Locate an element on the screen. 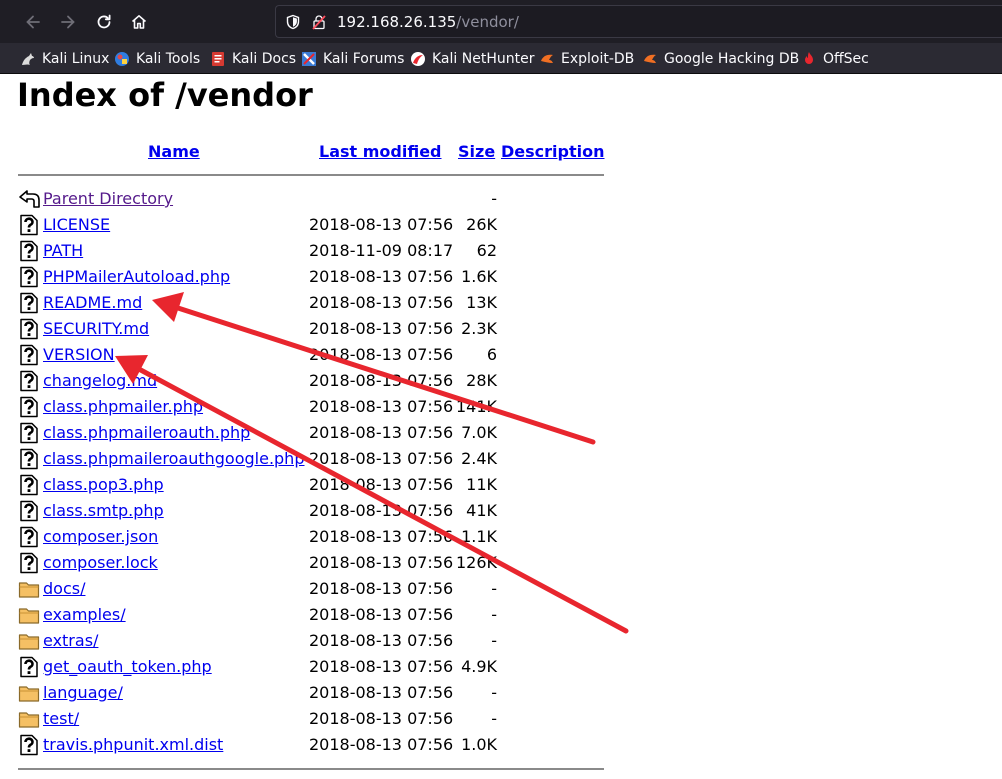 Image resolution: width=1002 pixels, height=779 pixels. file-link: PATH is located at coordinates (63, 250).